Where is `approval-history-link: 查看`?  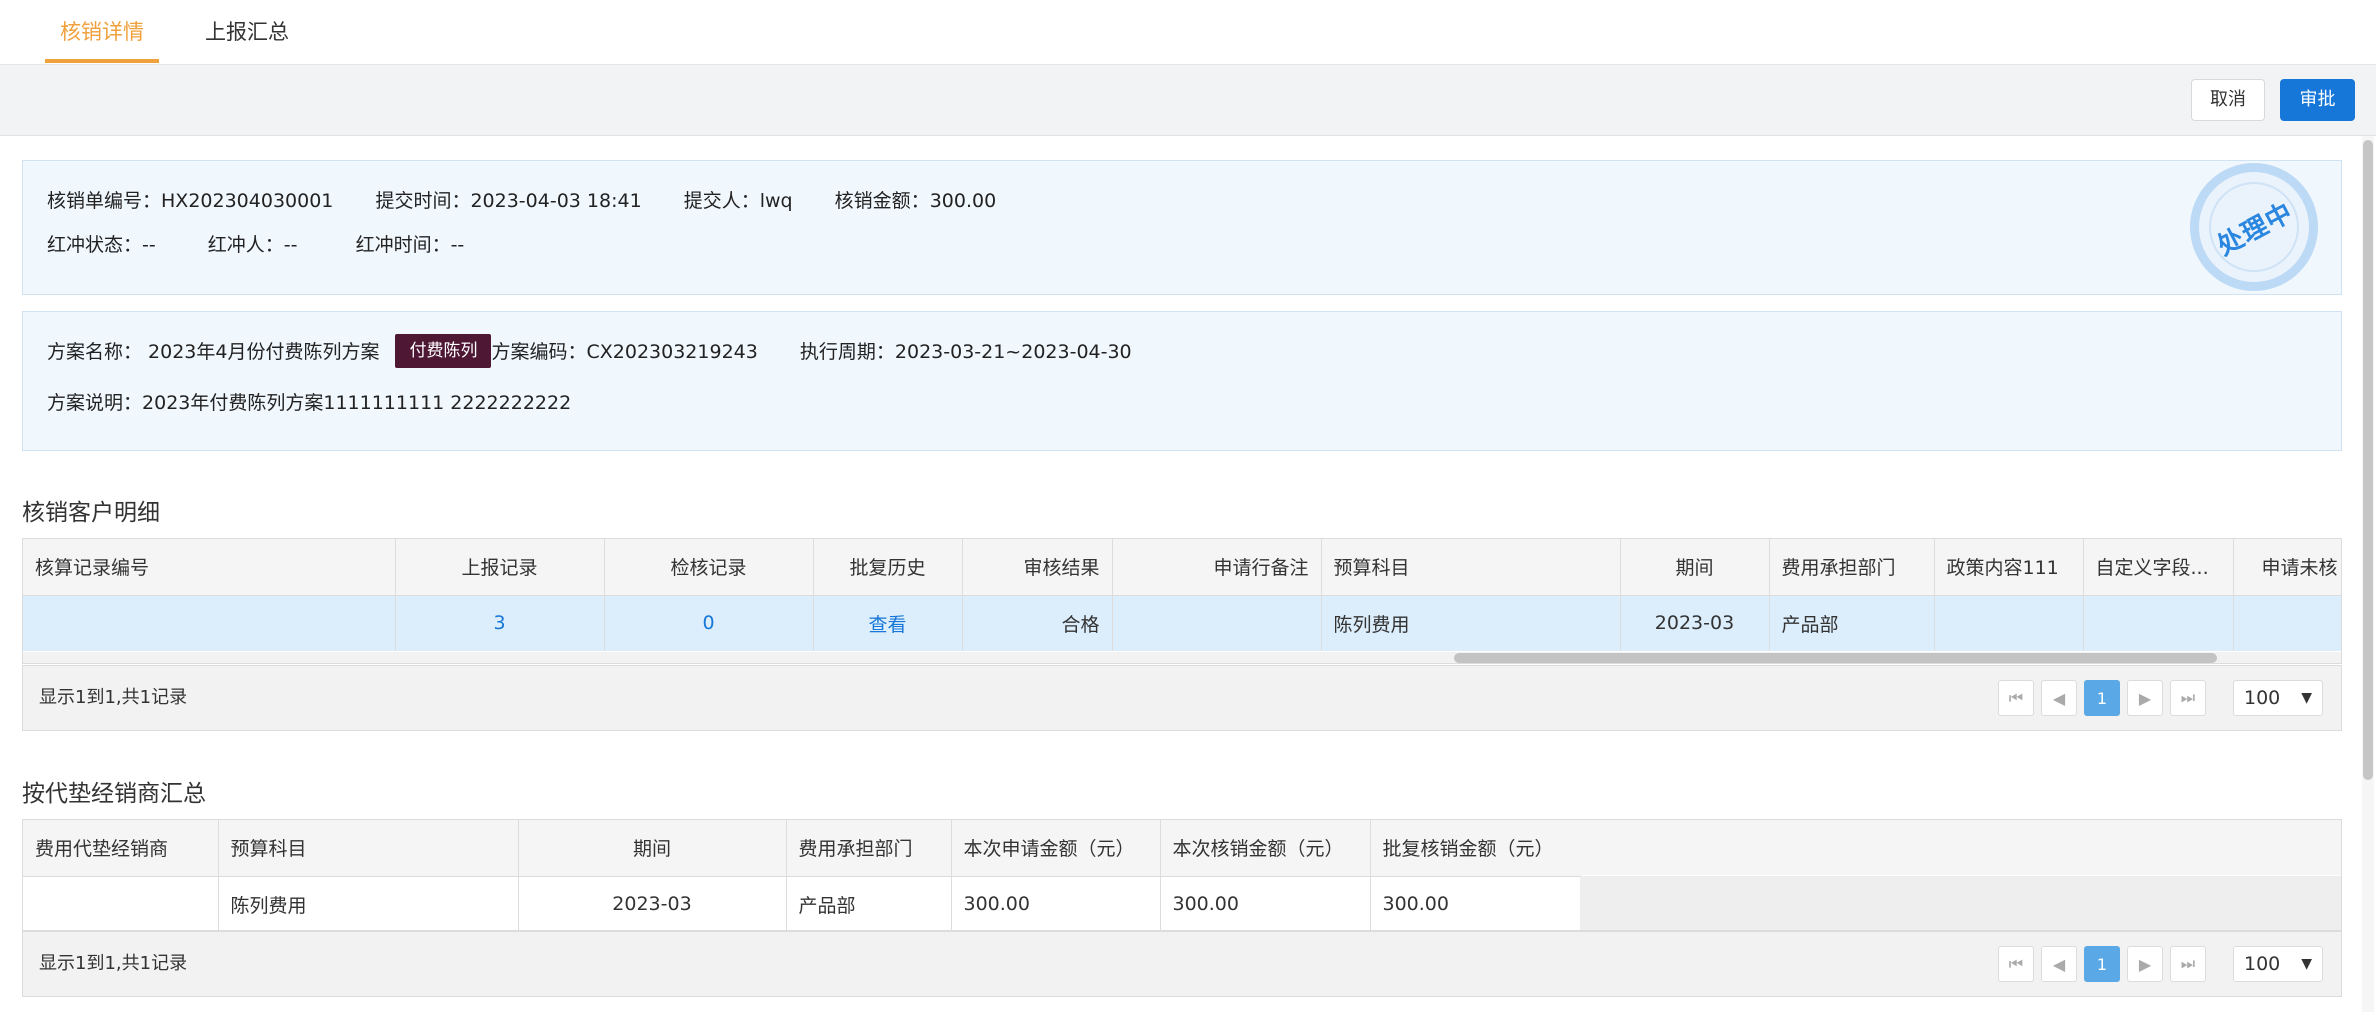 approval-history-link: 查看 is located at coordinates (888, 623).